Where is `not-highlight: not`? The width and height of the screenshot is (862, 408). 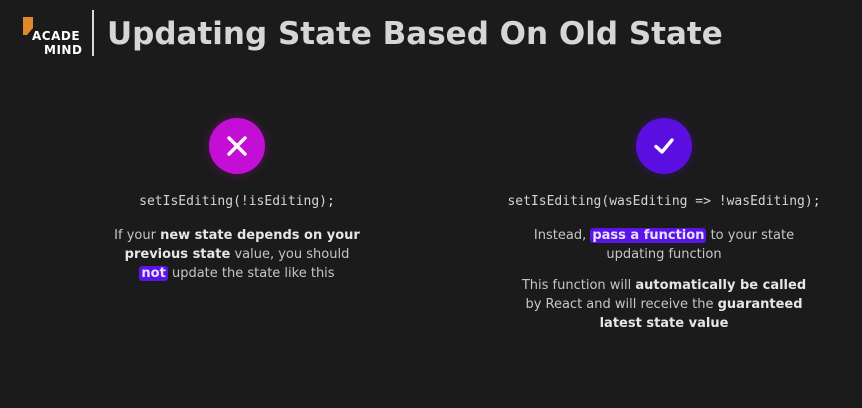 not-highlight: not is located at coordinates (153, 273).